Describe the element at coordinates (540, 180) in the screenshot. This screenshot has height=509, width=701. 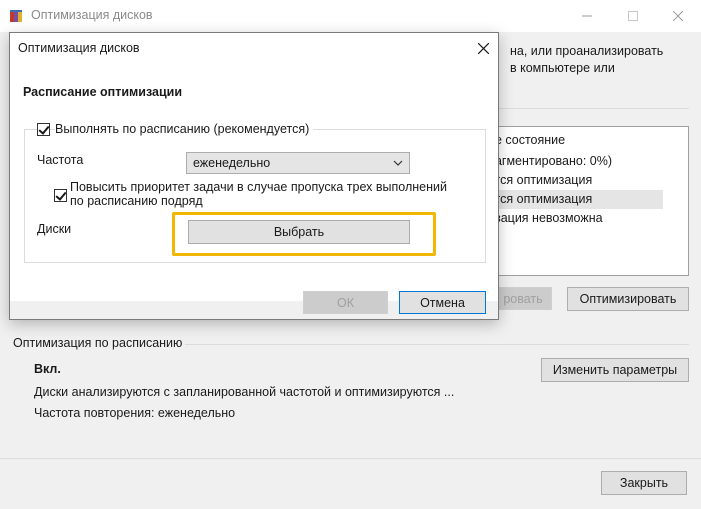
I see `list-item: ется оптимизация` at that location.